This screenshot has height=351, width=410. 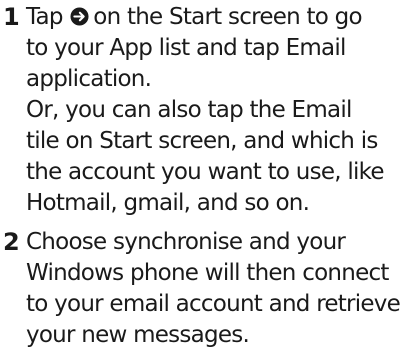 I want to click on step-1-line-1-start: Tap, so click(x=44, y=17).